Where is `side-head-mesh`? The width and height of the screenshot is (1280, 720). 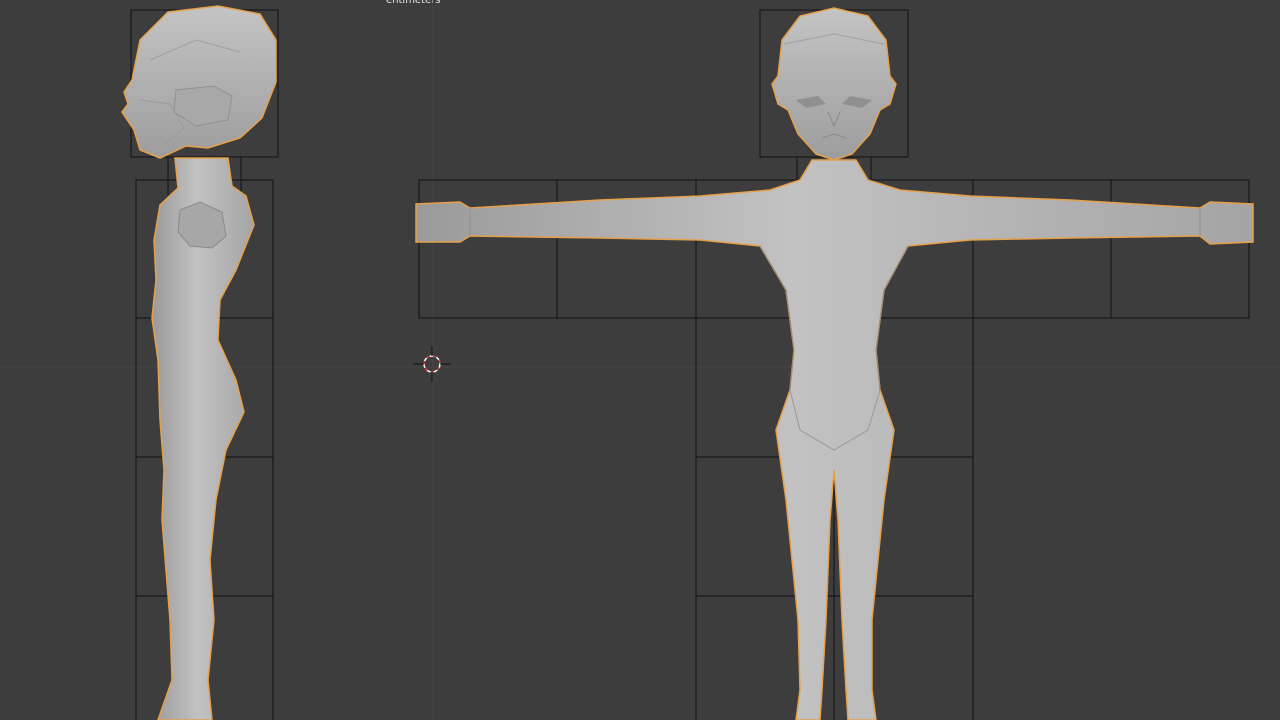
side-head-mesh is located at coordinates (199, 82).